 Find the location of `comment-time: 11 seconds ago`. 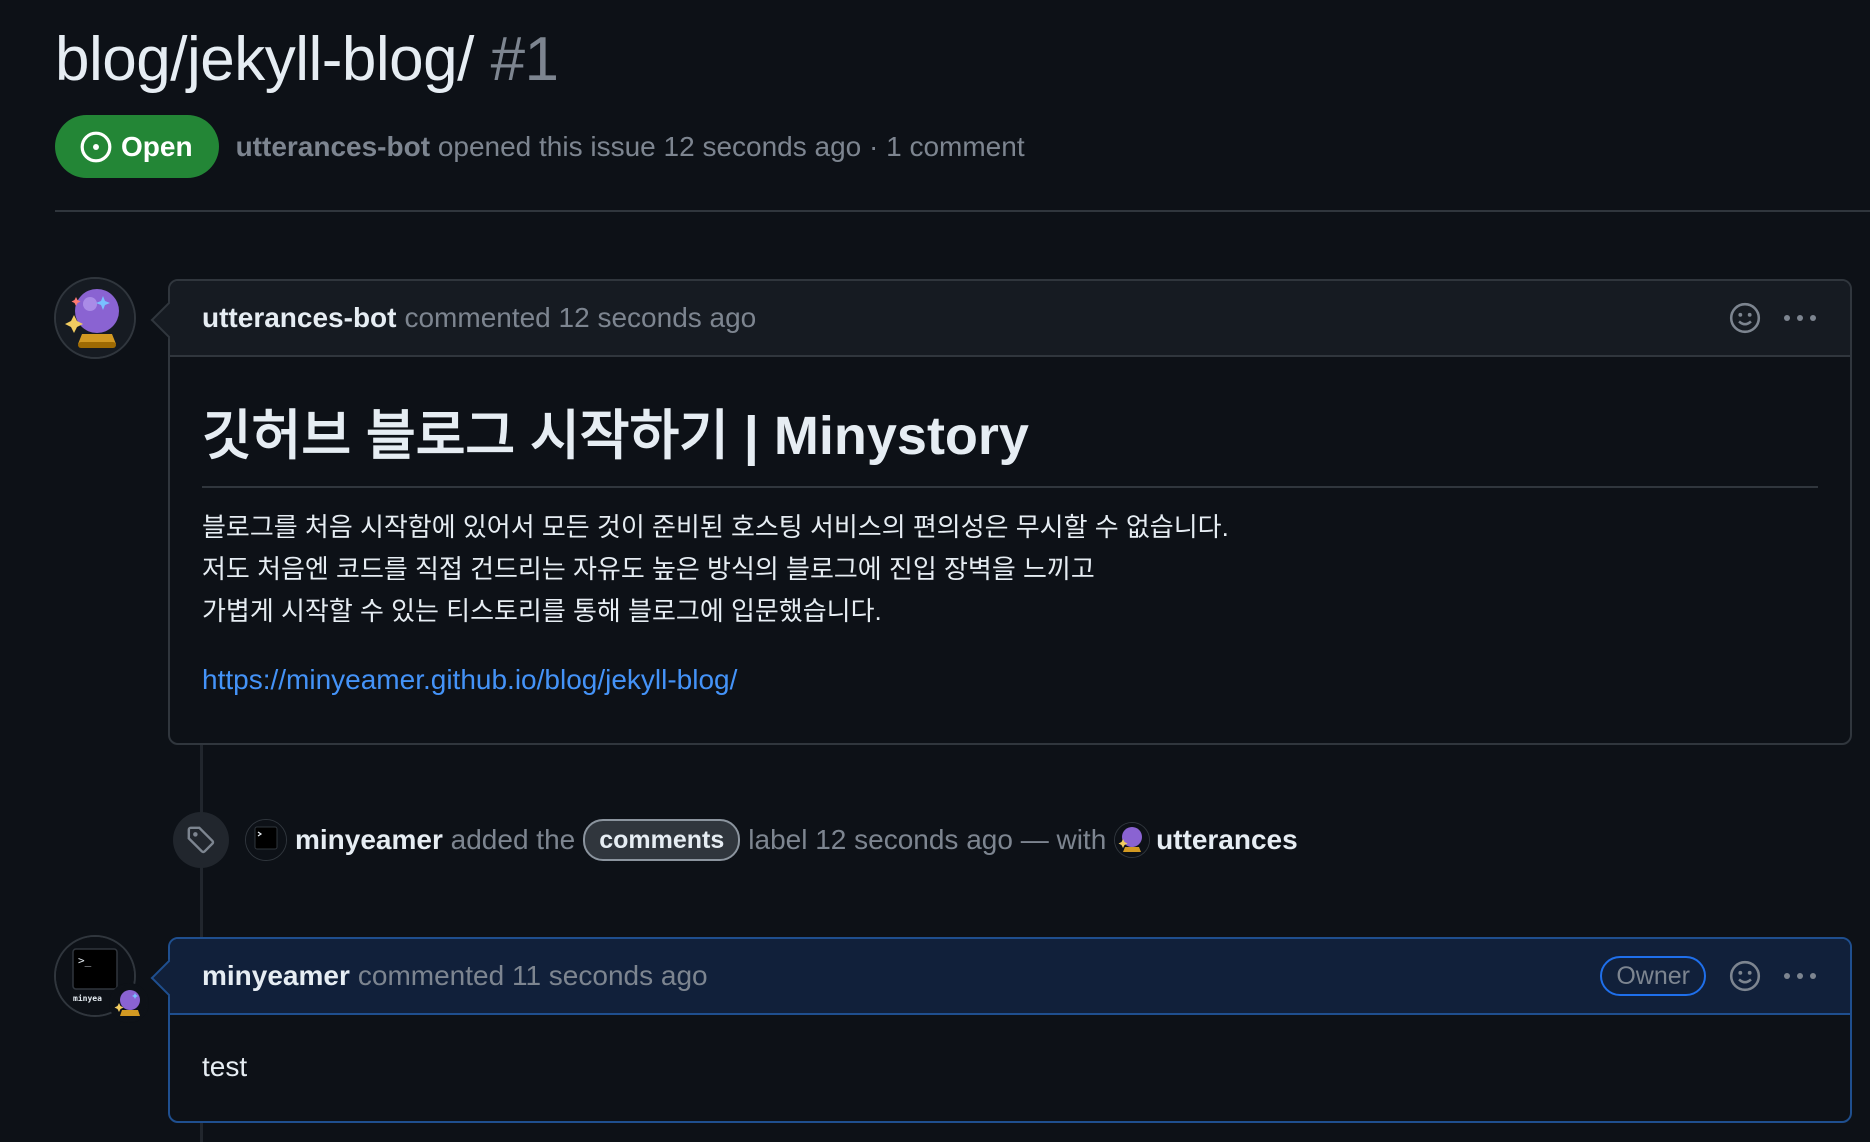

comment-time: 11 seconds ago is located at coordinates (610, 976).